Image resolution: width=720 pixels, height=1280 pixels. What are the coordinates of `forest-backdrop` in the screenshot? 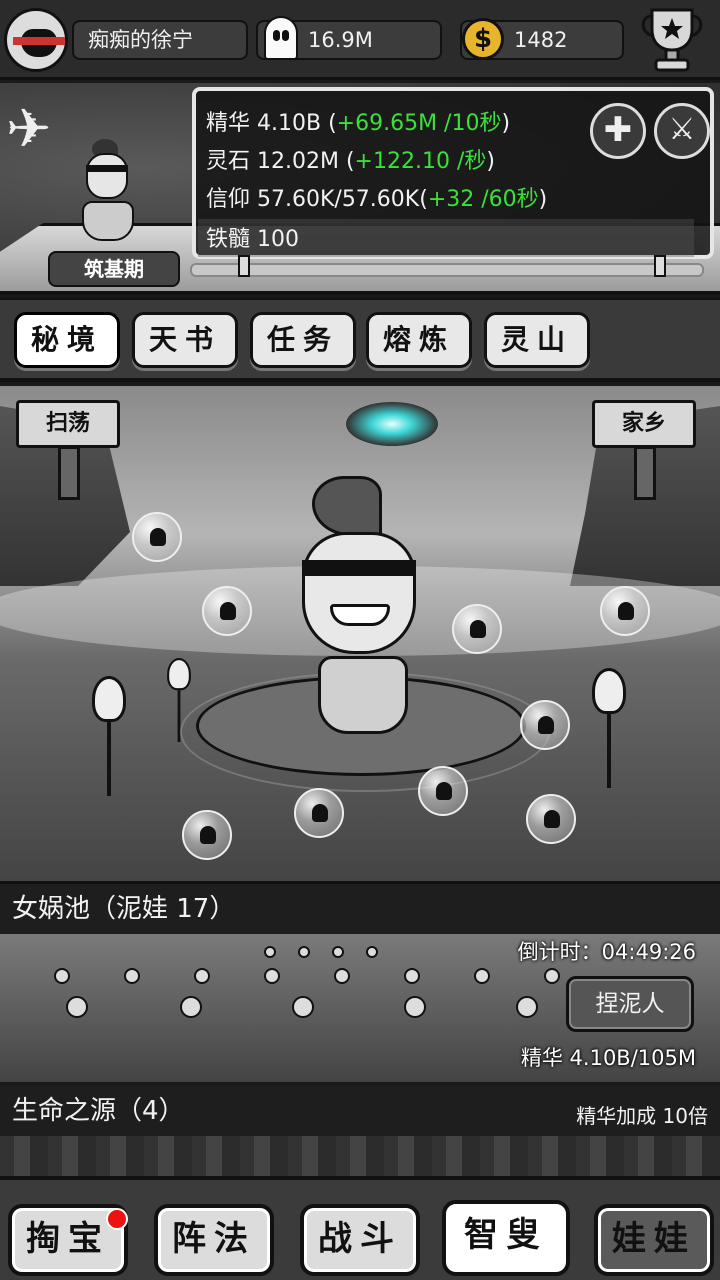 It's located at (360, 1156).